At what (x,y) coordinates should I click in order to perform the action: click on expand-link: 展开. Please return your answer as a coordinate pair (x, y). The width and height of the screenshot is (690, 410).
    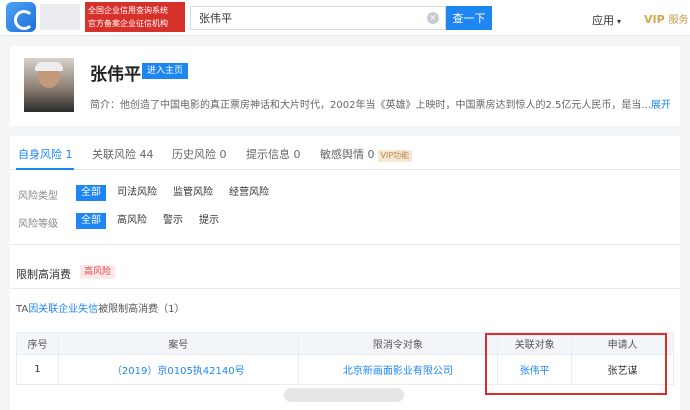
    Looking at the image, I should click on (660, 105).